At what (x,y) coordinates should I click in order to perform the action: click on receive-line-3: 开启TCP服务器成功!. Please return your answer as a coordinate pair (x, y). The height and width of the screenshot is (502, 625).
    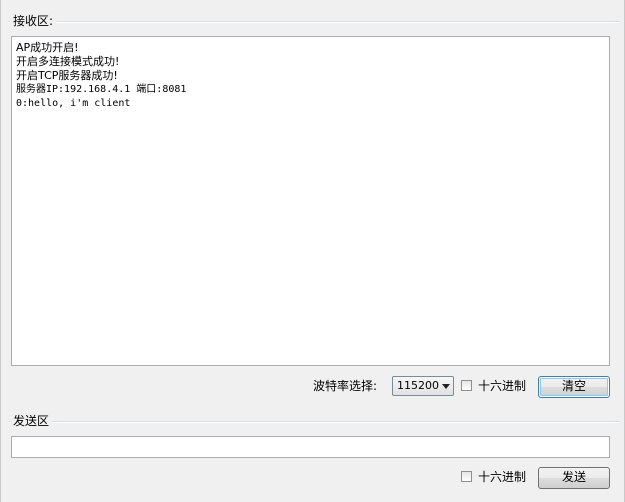
    Looking at the image, I should click on (67, 75).